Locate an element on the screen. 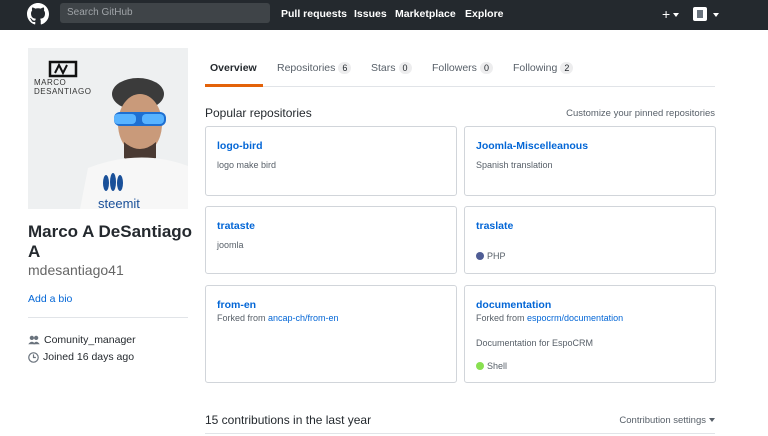 The height and width of the screenshot is (436, 768). followers-count: 0 is located at coordinates (486, 68).